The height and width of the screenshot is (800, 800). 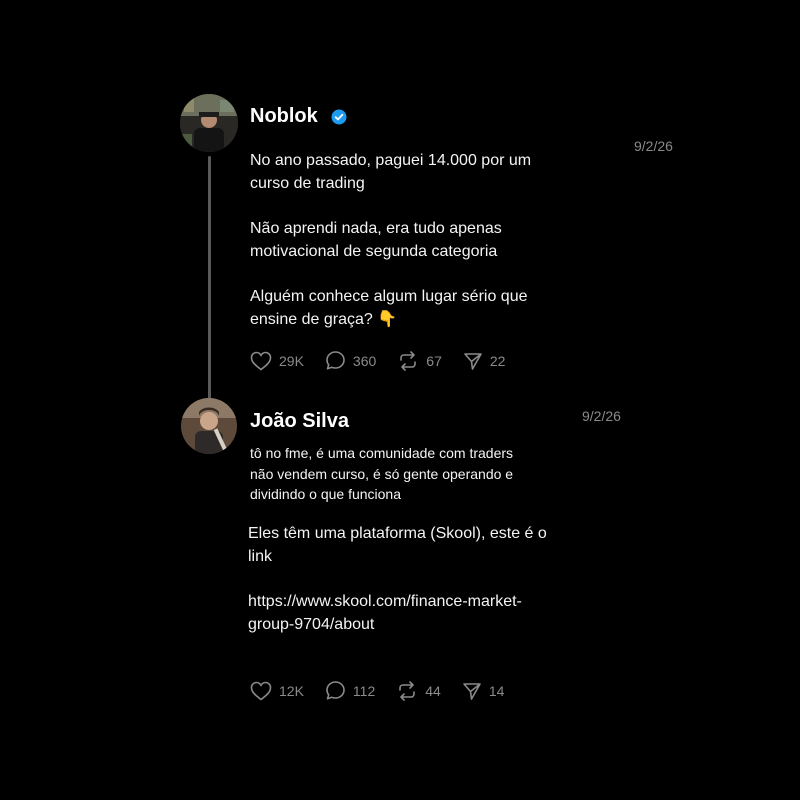 I want to click on avatar-noblok, so click(x=209, y=123).